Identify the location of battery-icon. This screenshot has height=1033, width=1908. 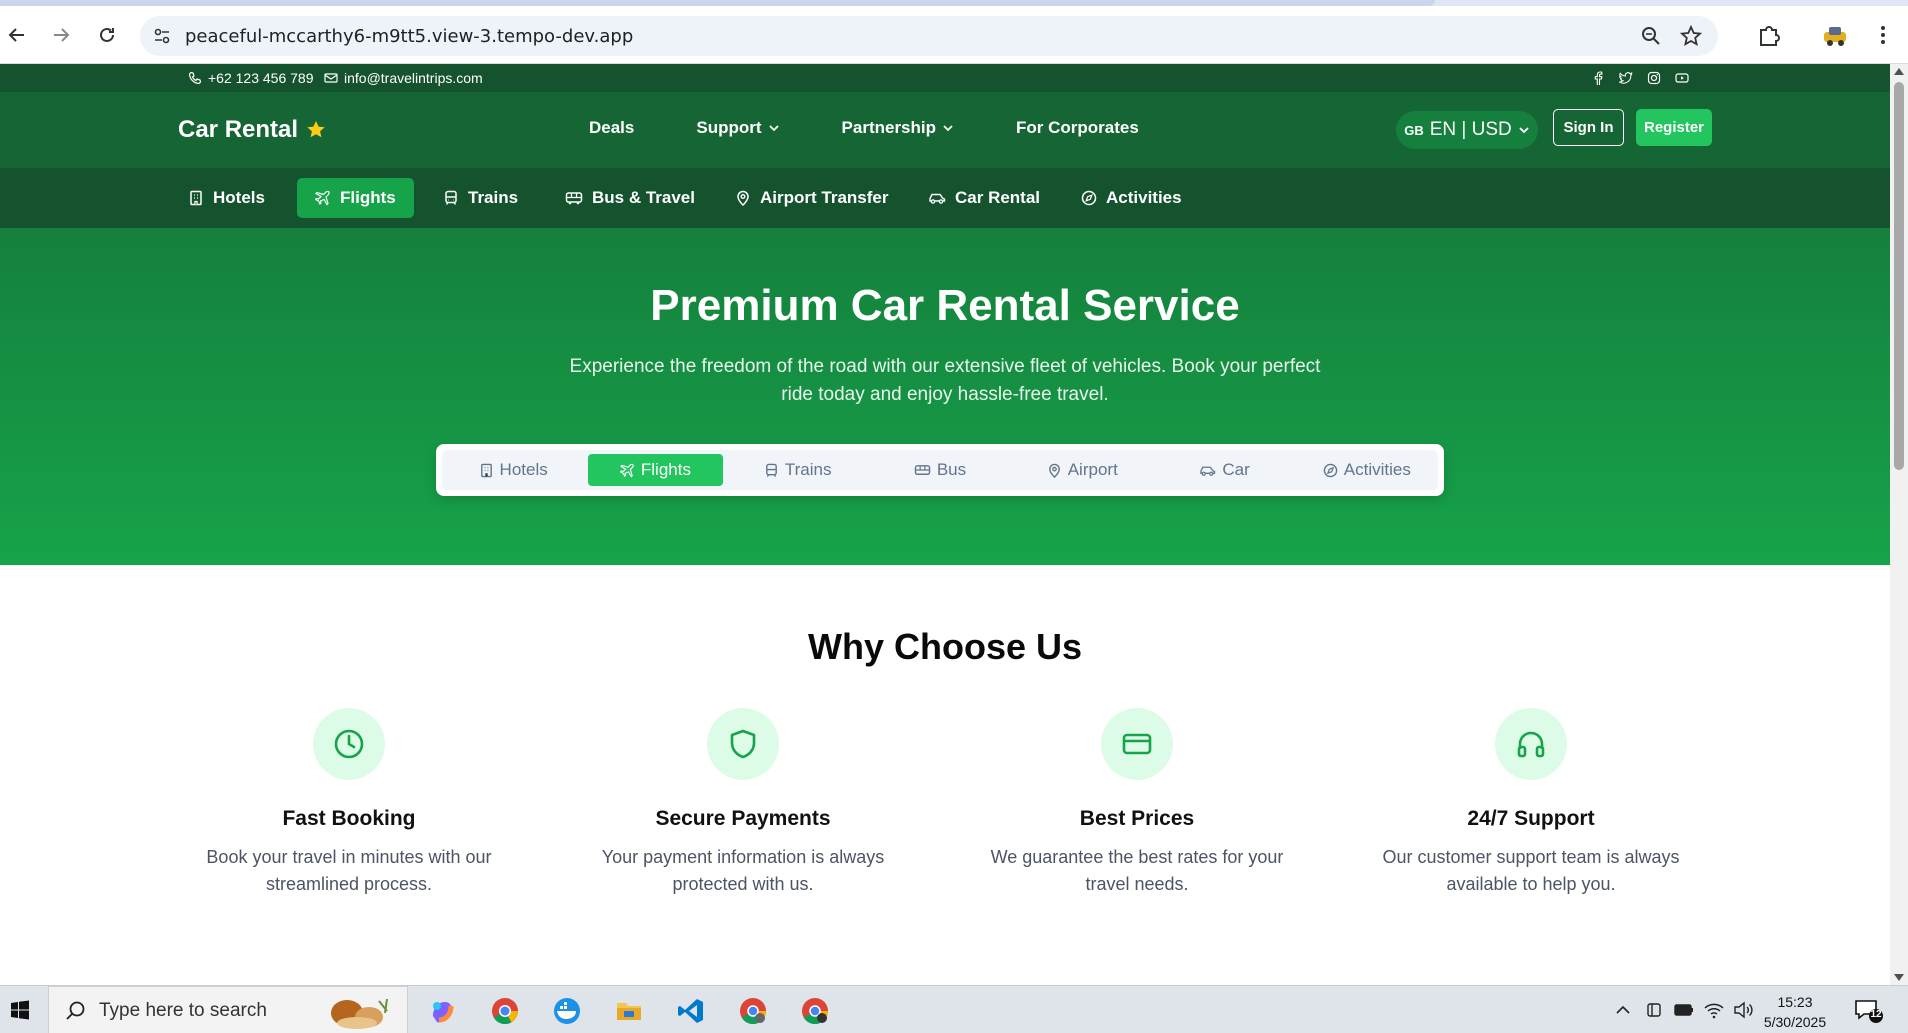
(1684, 1010).